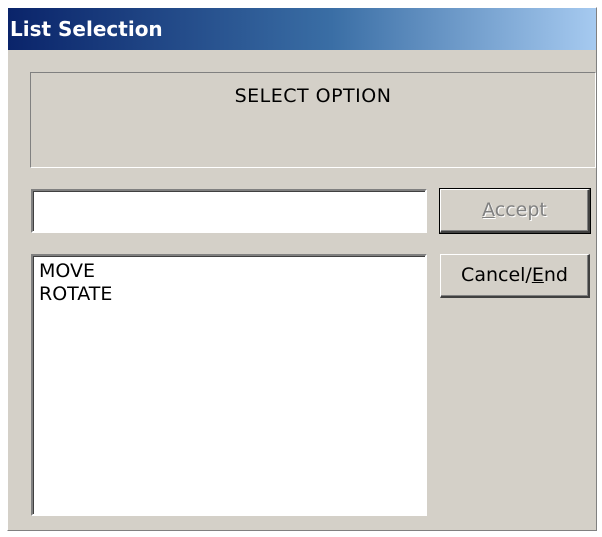 The height and width of the screenshot is (537, 602). What do you see at coordinates (537, 275) in the screenshot?
I see `cancel-mnemonic: E` at bounding box center [537, 275].